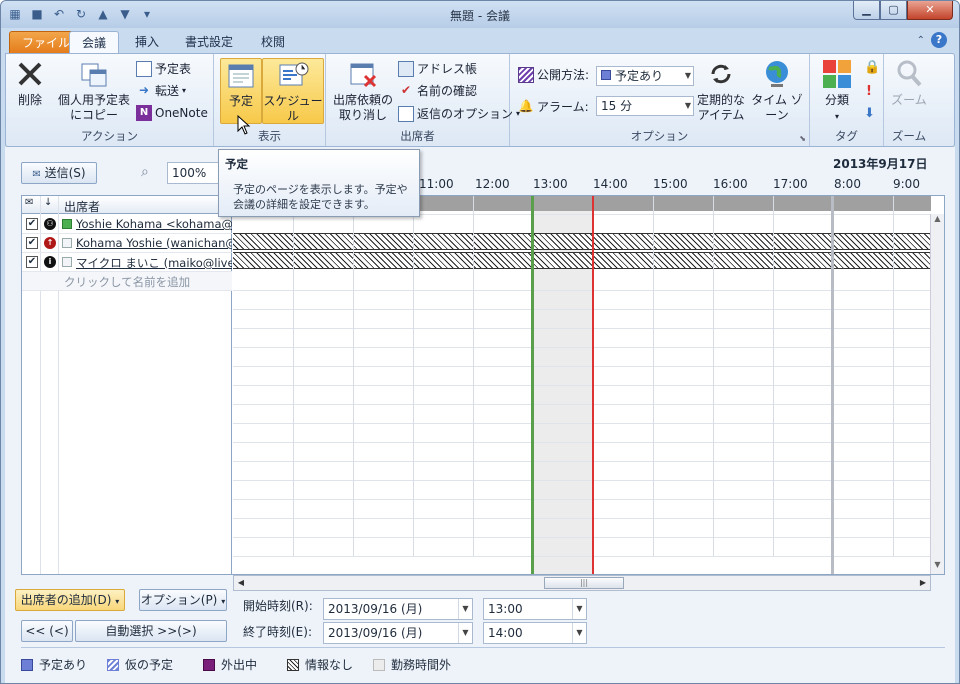 Image resolution: width=960 pixels, height=684 pixels. I want to click on start-time-label: 開始時刻(R):, so click(278, 606).